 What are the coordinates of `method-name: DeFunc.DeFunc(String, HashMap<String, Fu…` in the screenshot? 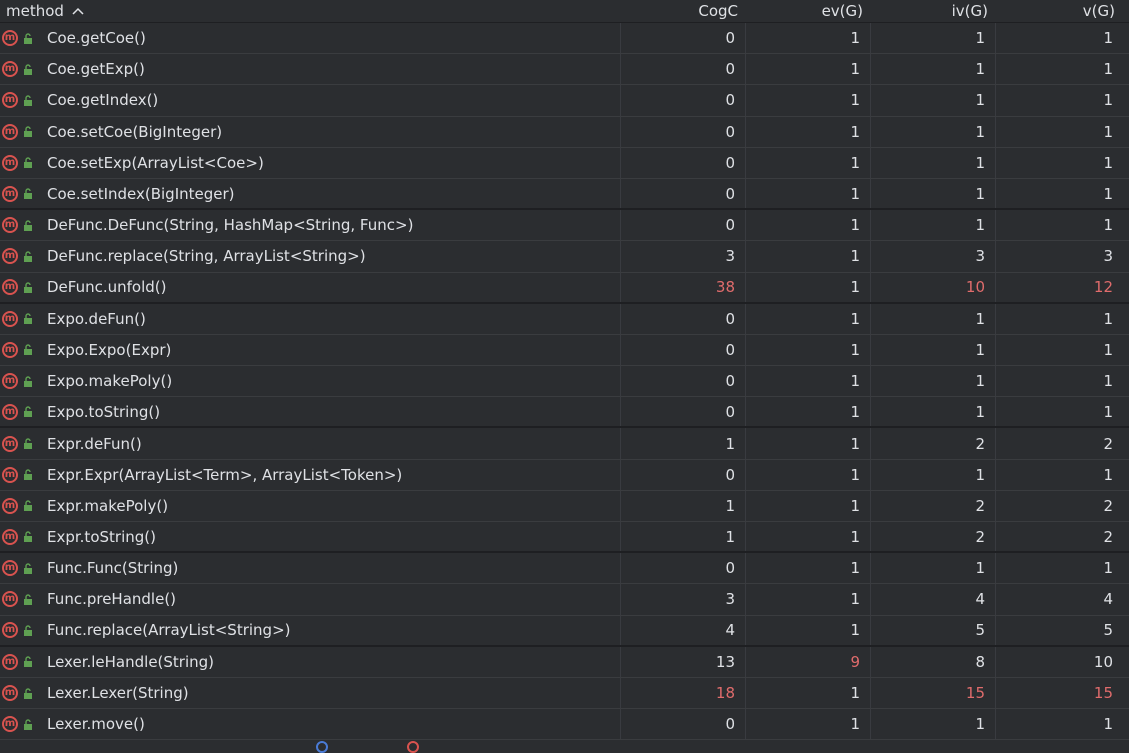 It's located at (230, 225).